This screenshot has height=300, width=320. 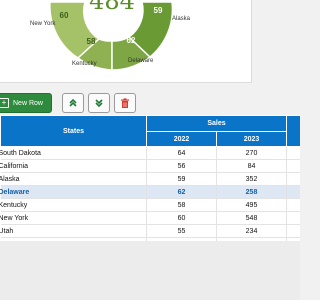 What do you see at coordinates (181, 19) in the screenshot?
I see `outer-label-alaska: Alaska` at bounding box center [181, 19].